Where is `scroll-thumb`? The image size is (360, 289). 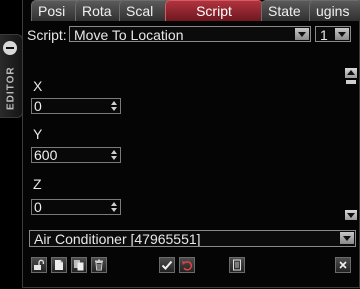 scroll-thumb is located at coordinates (351, 82).